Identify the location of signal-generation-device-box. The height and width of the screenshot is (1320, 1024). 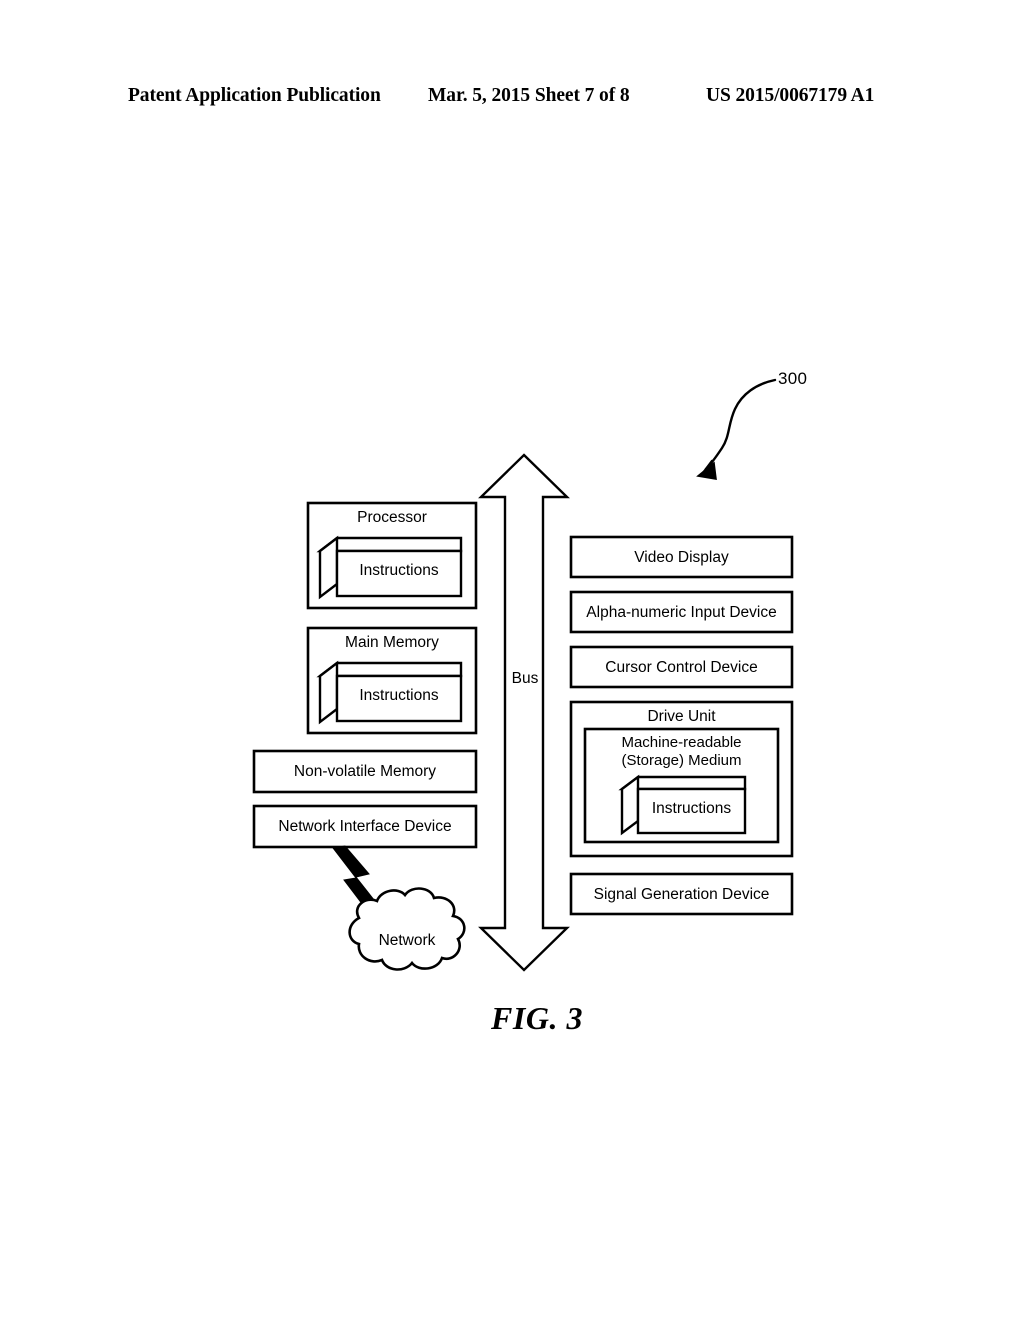
(681, 894).